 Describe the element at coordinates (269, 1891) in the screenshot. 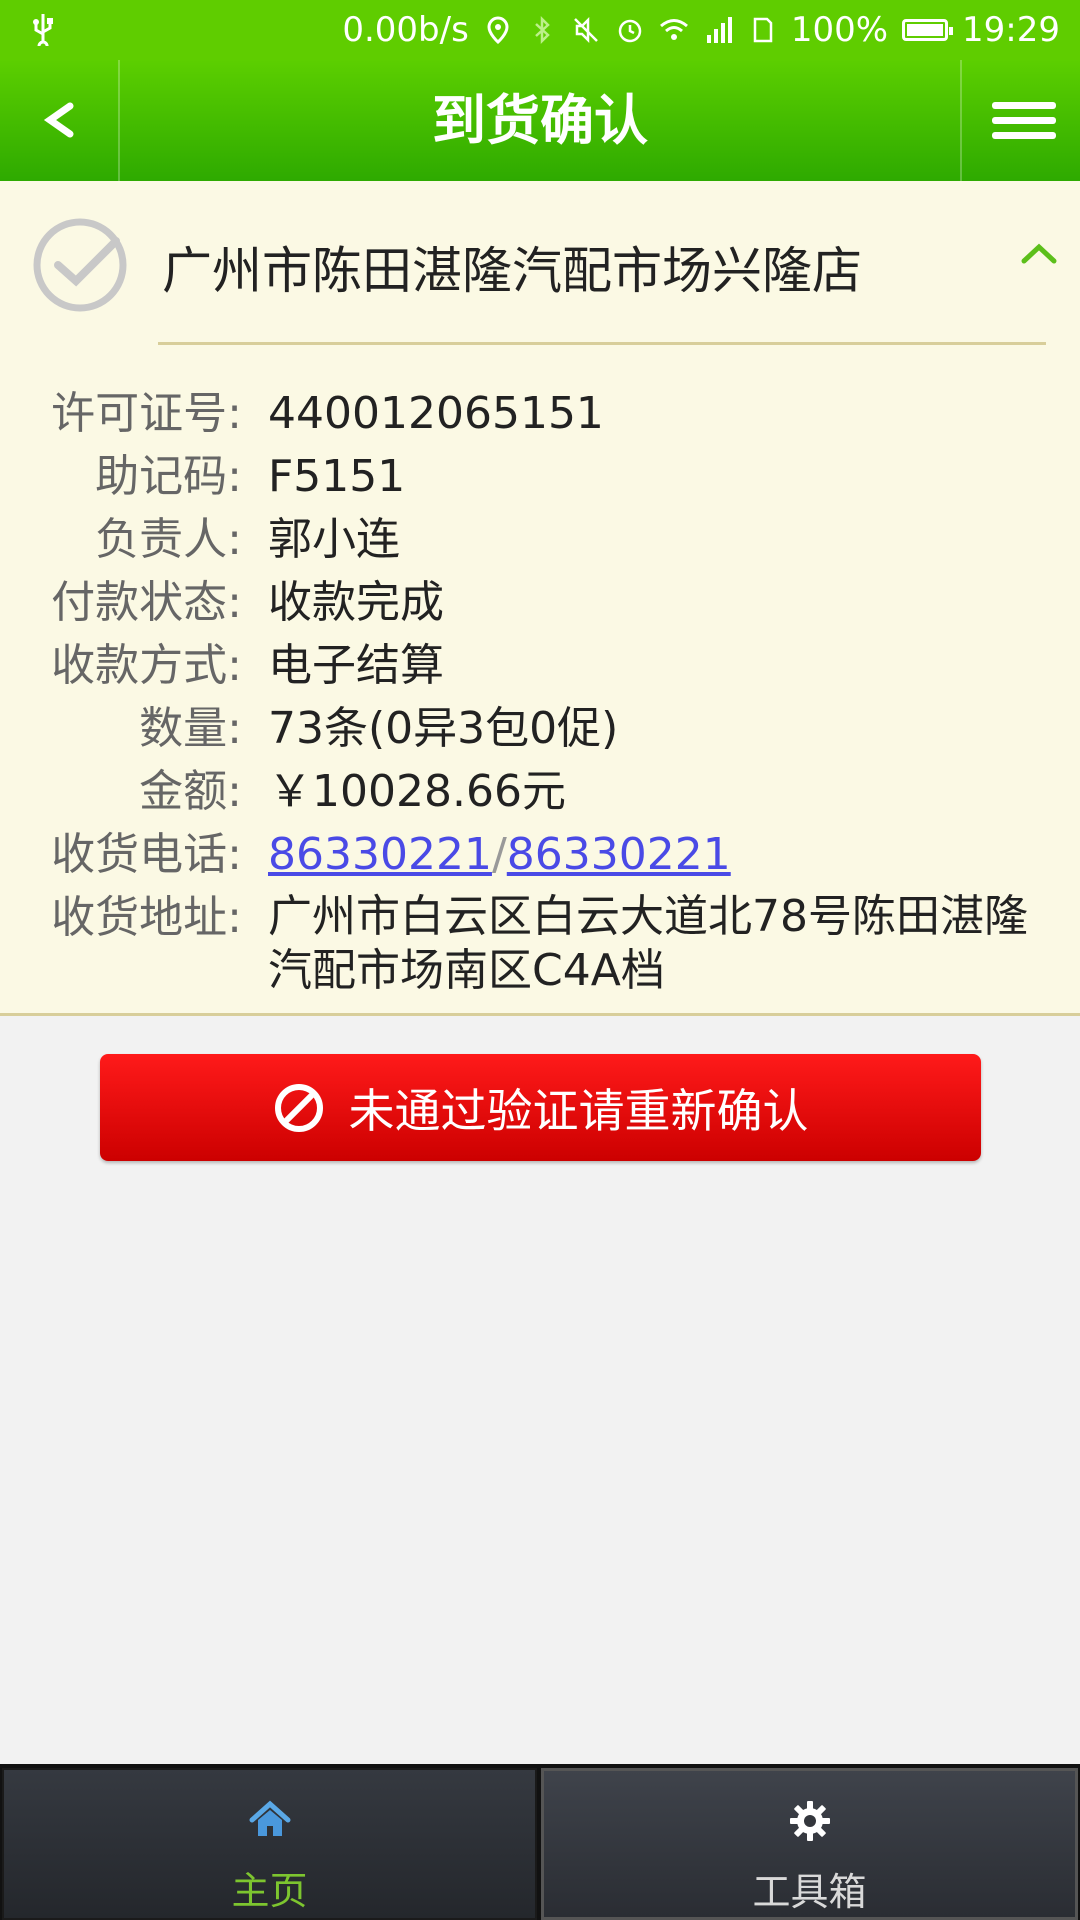

I see `tab-home-label: 主页` at that location.